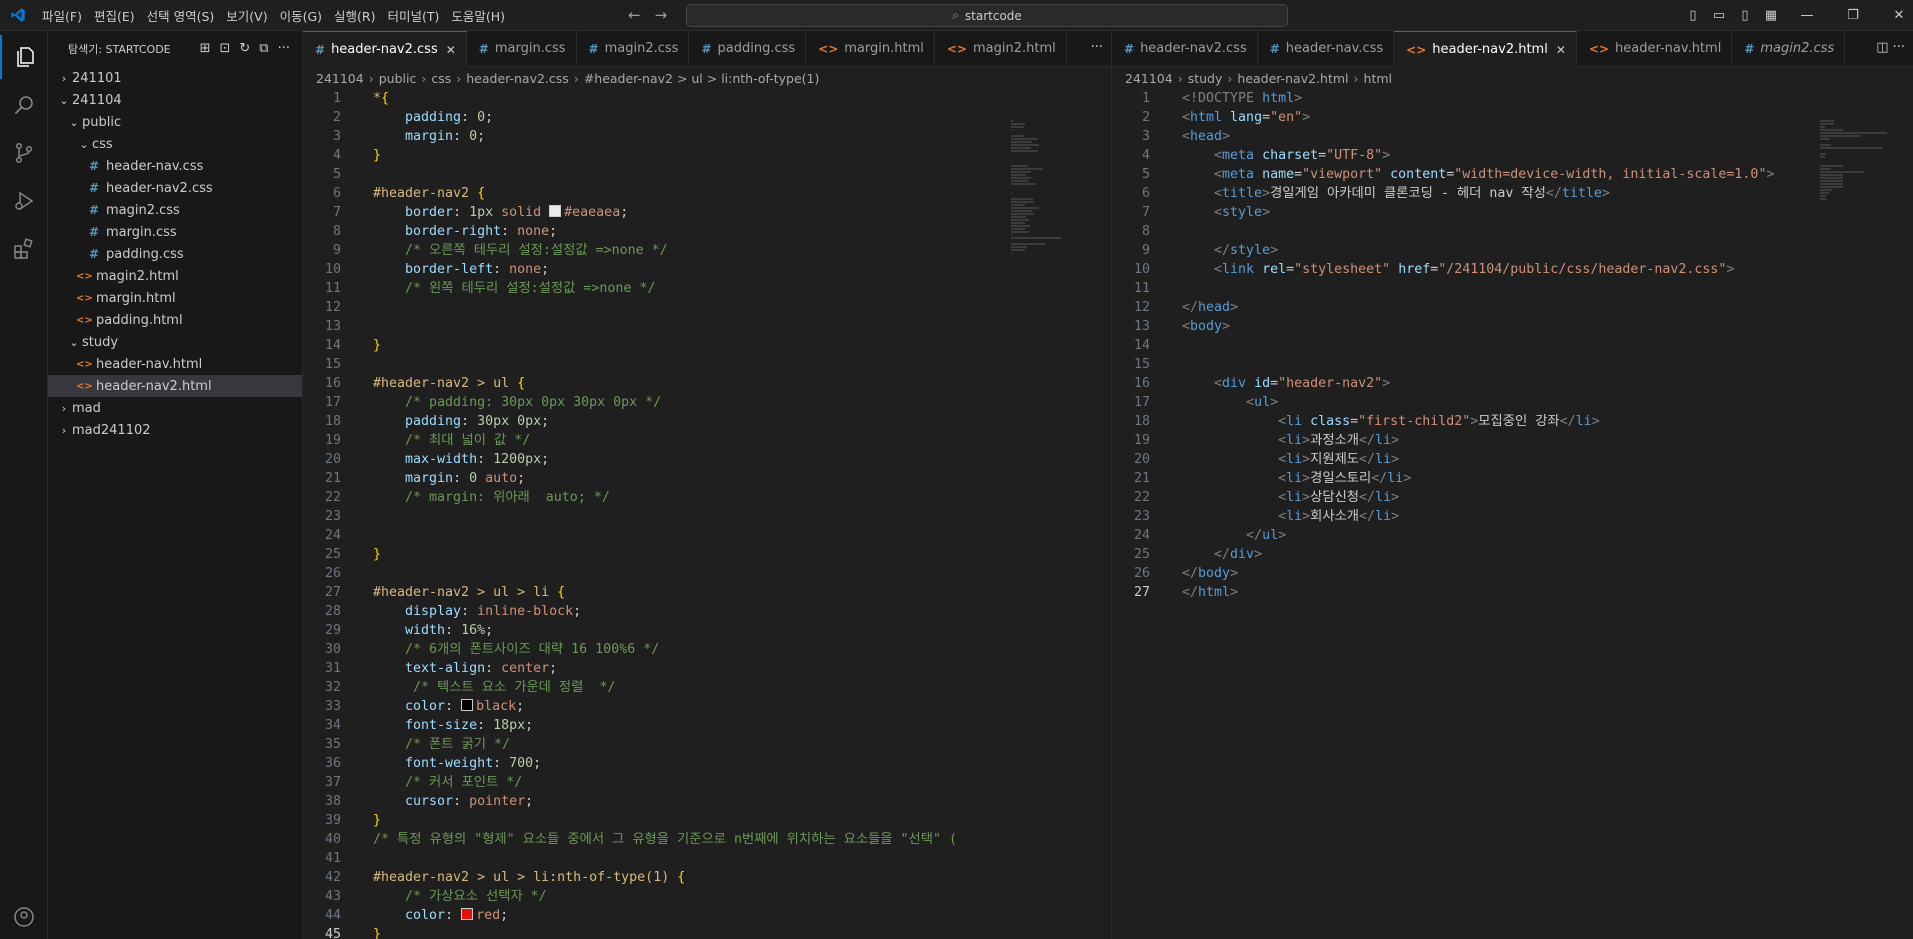  Describe the element at coordinates (23, 105) in the screenshot. I see `search-view-icon` at that location.